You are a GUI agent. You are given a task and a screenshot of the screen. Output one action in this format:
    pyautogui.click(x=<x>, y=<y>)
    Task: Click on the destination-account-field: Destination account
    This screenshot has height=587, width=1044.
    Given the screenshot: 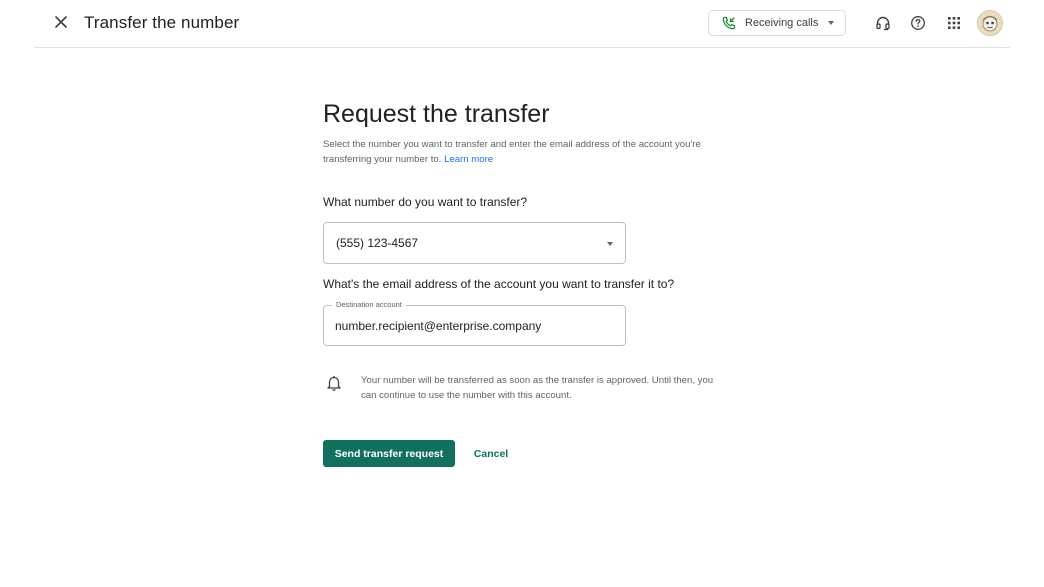 What is the action you would take?
    pyautogui.click(x=474, y=323)
    